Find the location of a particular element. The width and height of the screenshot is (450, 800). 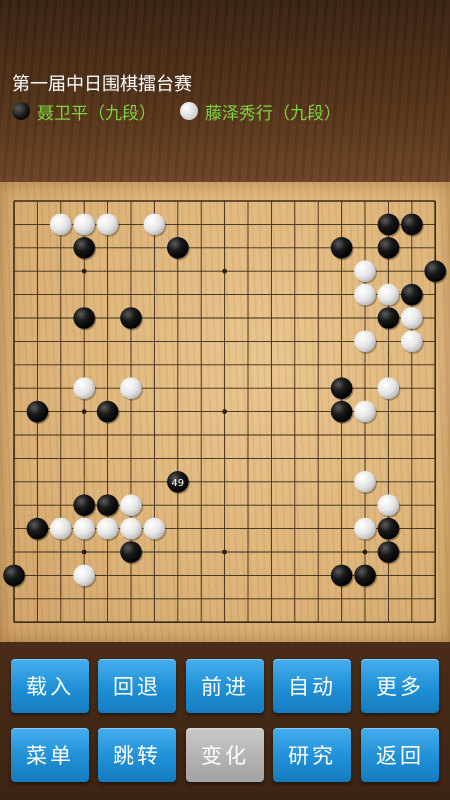

research-button: 研究 is located at coordinates (312, 755).